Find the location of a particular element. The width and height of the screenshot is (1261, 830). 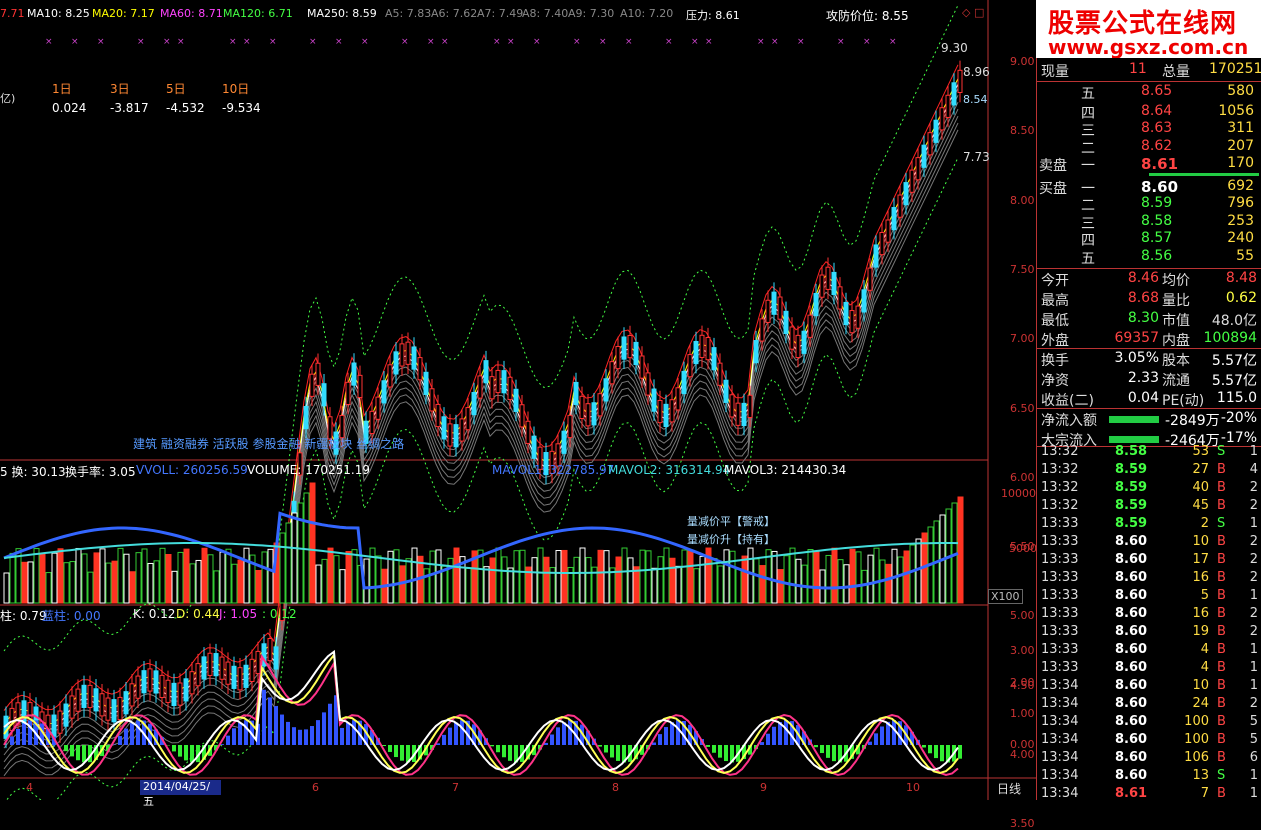

tick-volume: 2 is located at coordinates (1193, 523).